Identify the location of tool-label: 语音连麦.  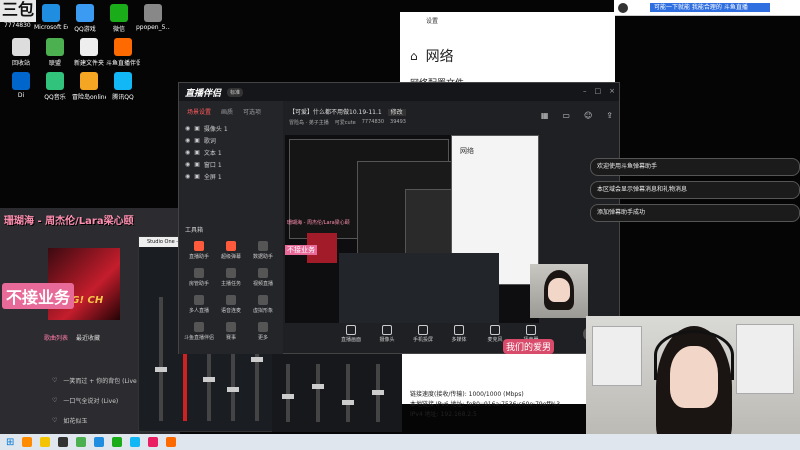
(230, 311).